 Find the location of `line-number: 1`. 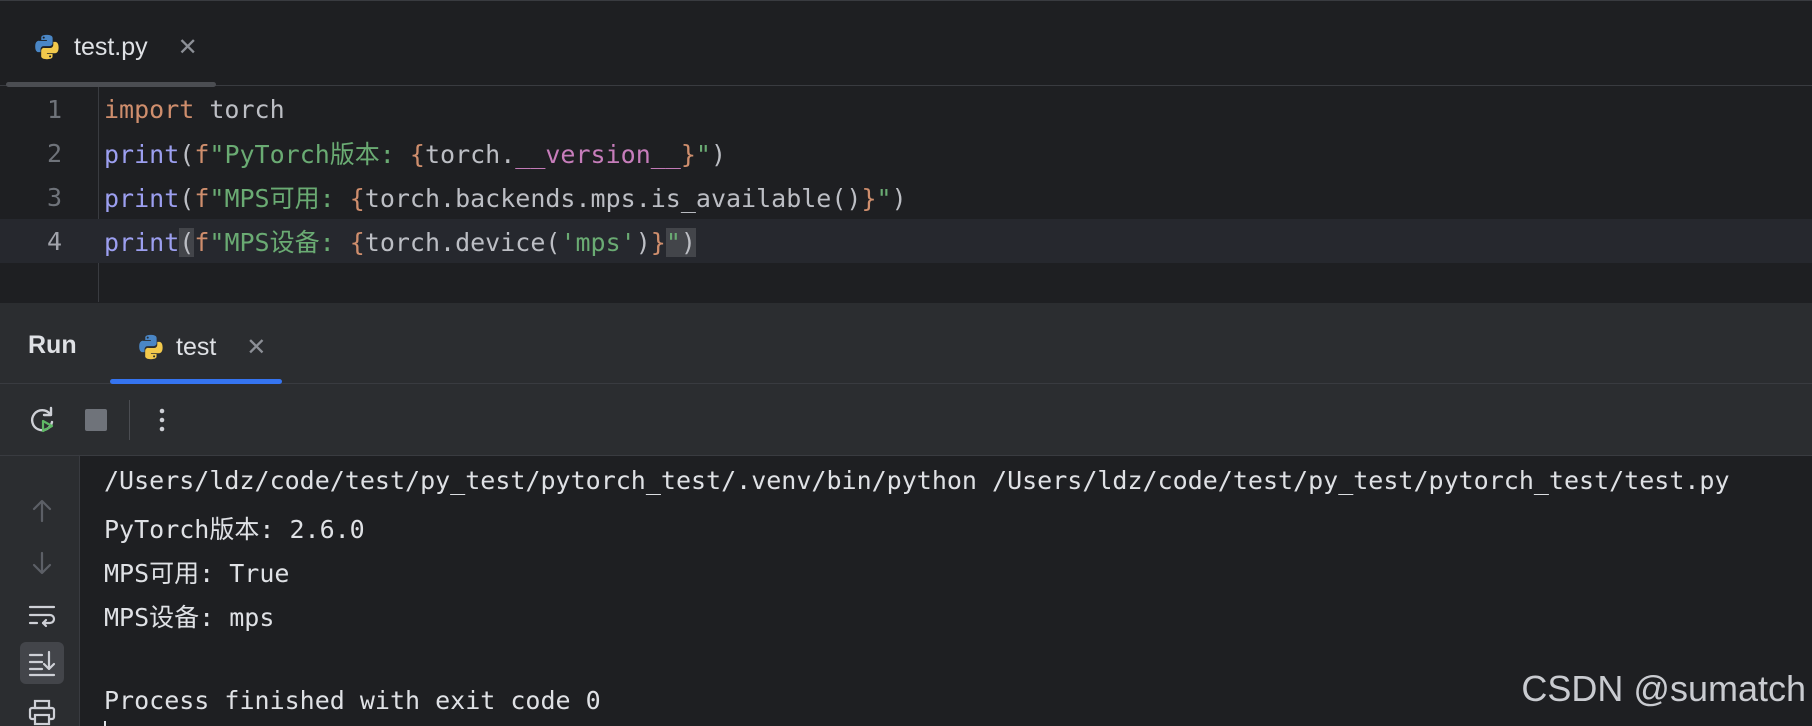

line-number: 1 is located at coordinates (54, 109).